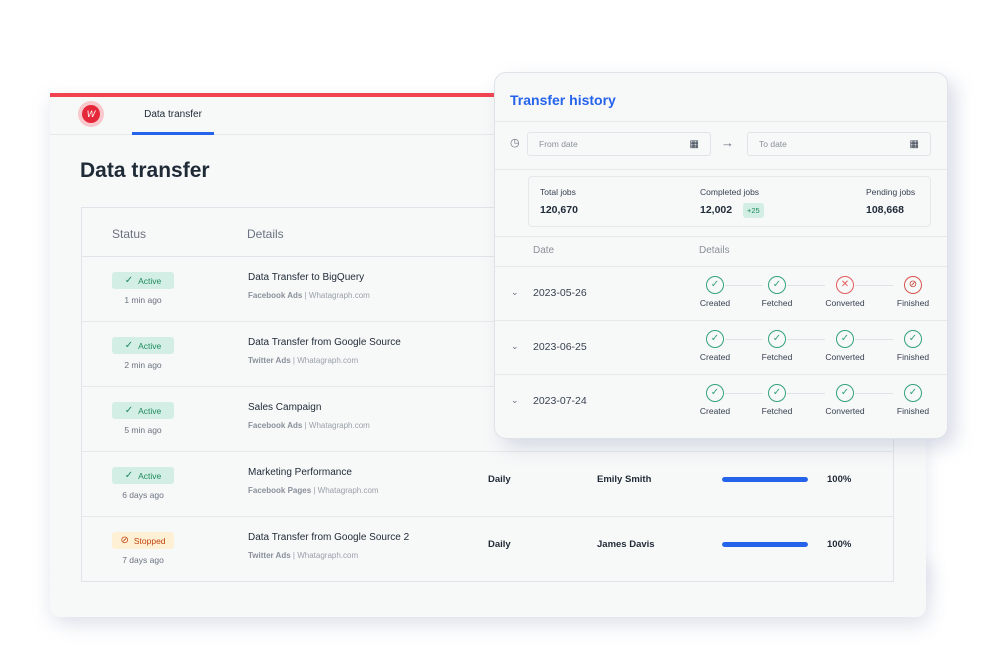 The height and width of the screenshot is (656, 992). What do you see at coordinates (306, 277) in the screenshot?
I see `transfer-title: Data Transfer to BigQuery` at bounding box center [306, 277].